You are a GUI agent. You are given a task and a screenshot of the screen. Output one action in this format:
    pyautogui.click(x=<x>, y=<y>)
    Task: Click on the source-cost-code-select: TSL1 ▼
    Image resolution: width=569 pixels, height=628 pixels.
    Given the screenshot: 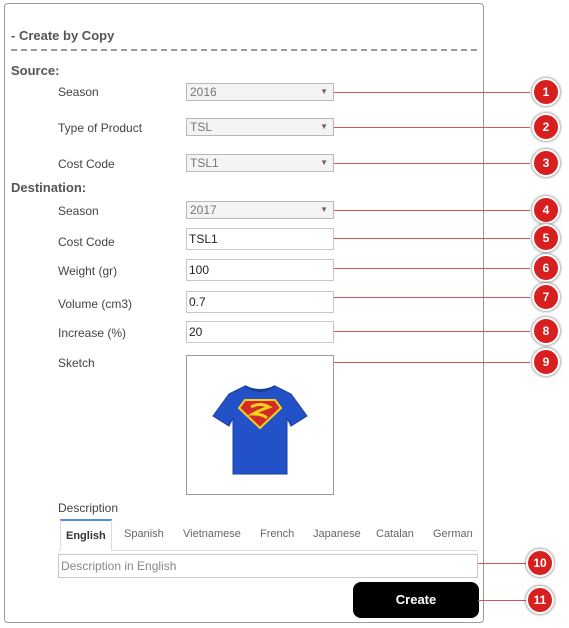 What is the action you would take?
    pyautogui.click(x=260, y=163)
    